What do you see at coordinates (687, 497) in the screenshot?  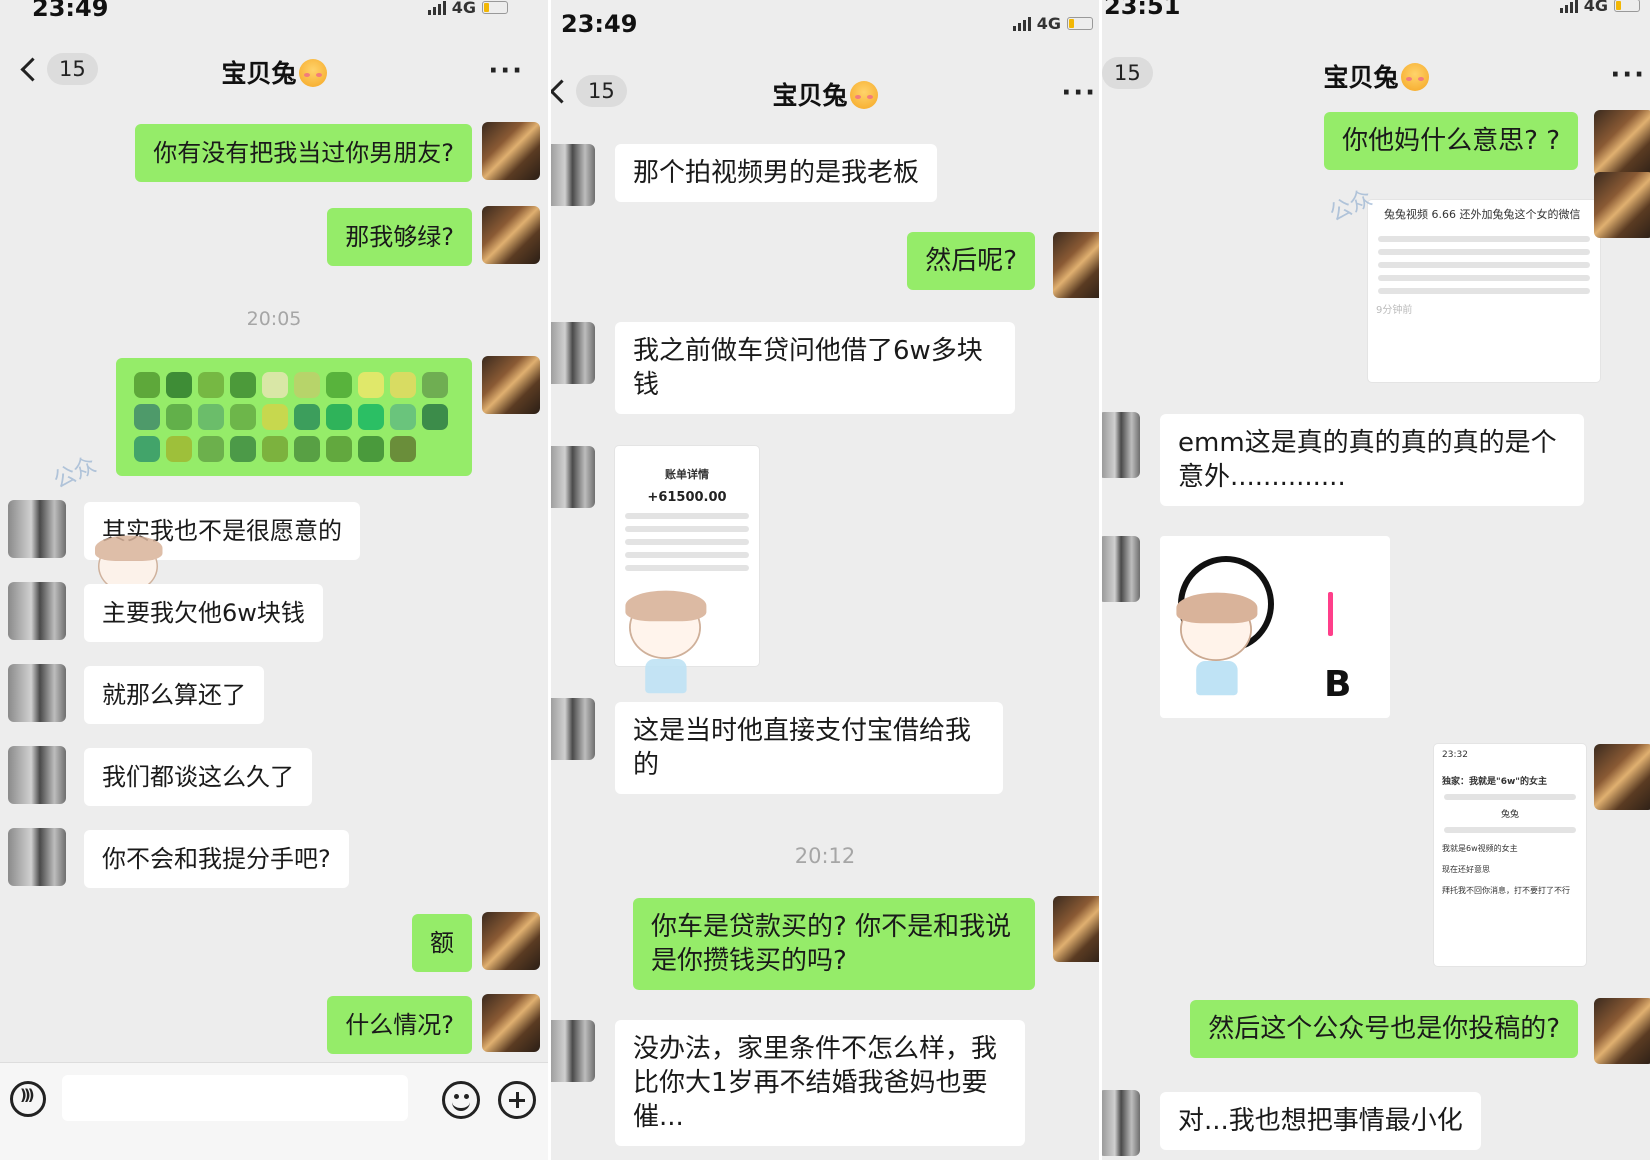 I see `payment-amount: +61500.00` at bounding box center [687, 497].